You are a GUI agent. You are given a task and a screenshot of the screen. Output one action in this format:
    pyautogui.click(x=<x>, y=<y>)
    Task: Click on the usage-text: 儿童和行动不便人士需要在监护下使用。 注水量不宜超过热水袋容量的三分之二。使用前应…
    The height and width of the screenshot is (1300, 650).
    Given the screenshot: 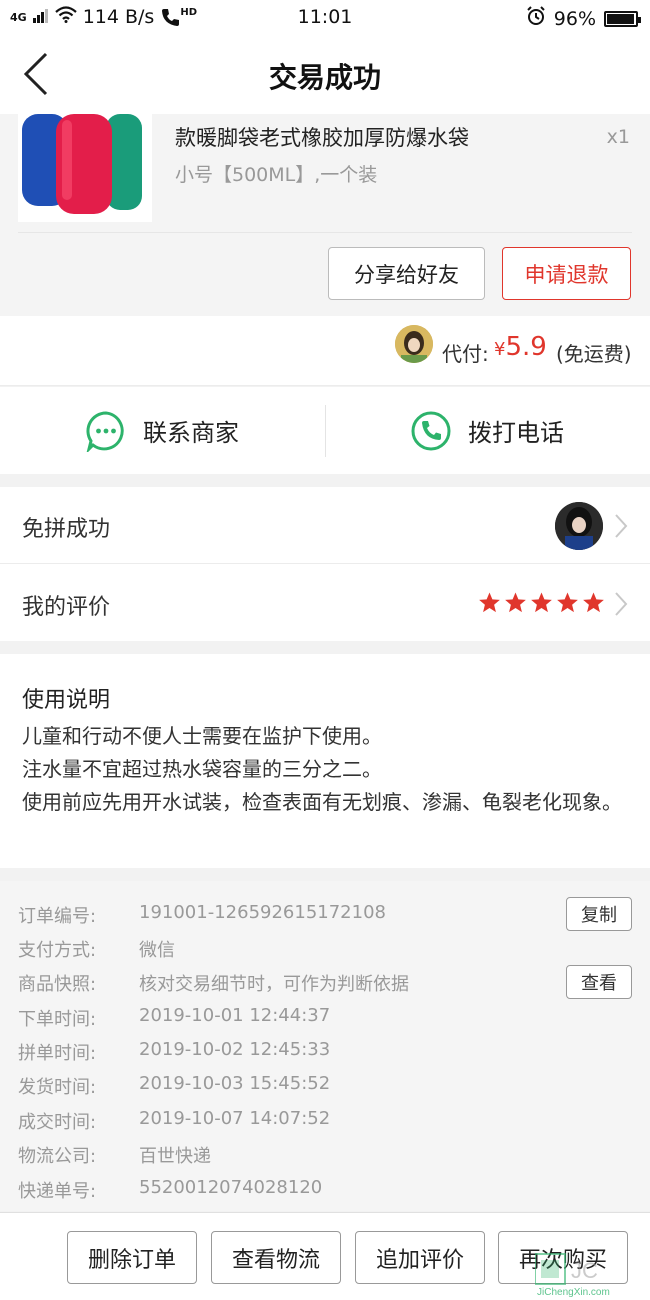 What is the action you would take?
    pyautogui.click(x=328, y=769)
    